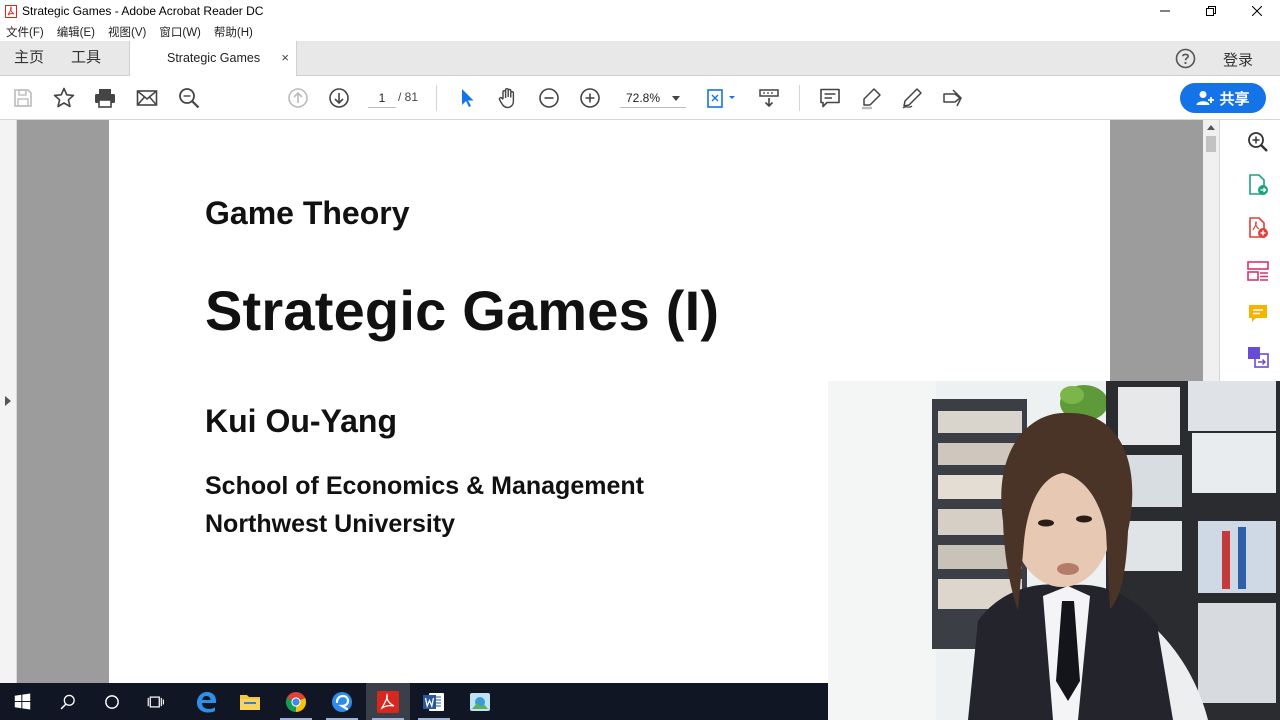 This screenshot has height=720, width=1280. I want to click on page-number-input: 1, so click(382, 98).